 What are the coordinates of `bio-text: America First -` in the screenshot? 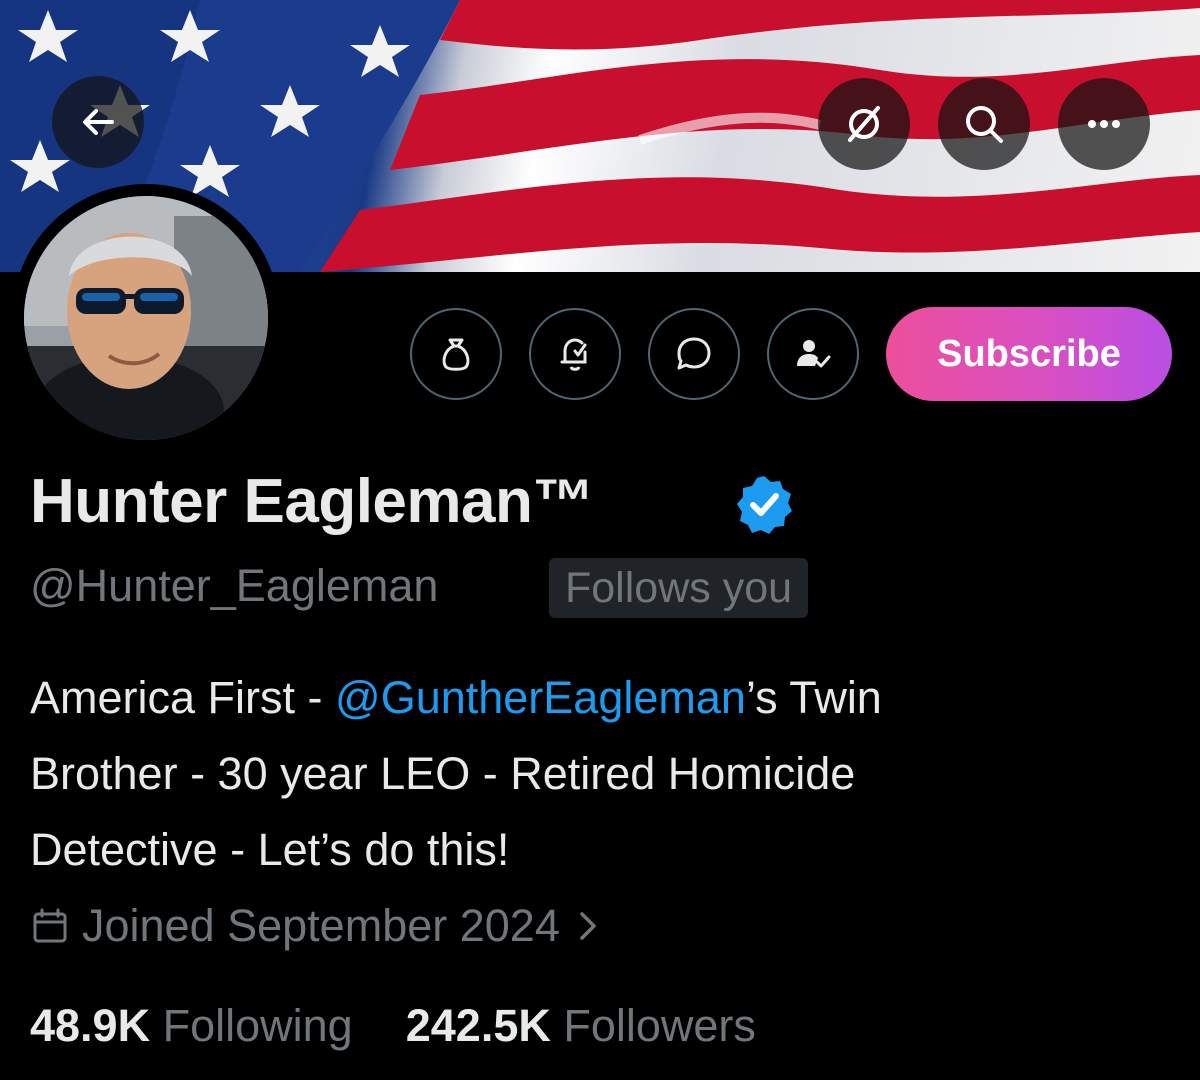 It's located at (183, 697).